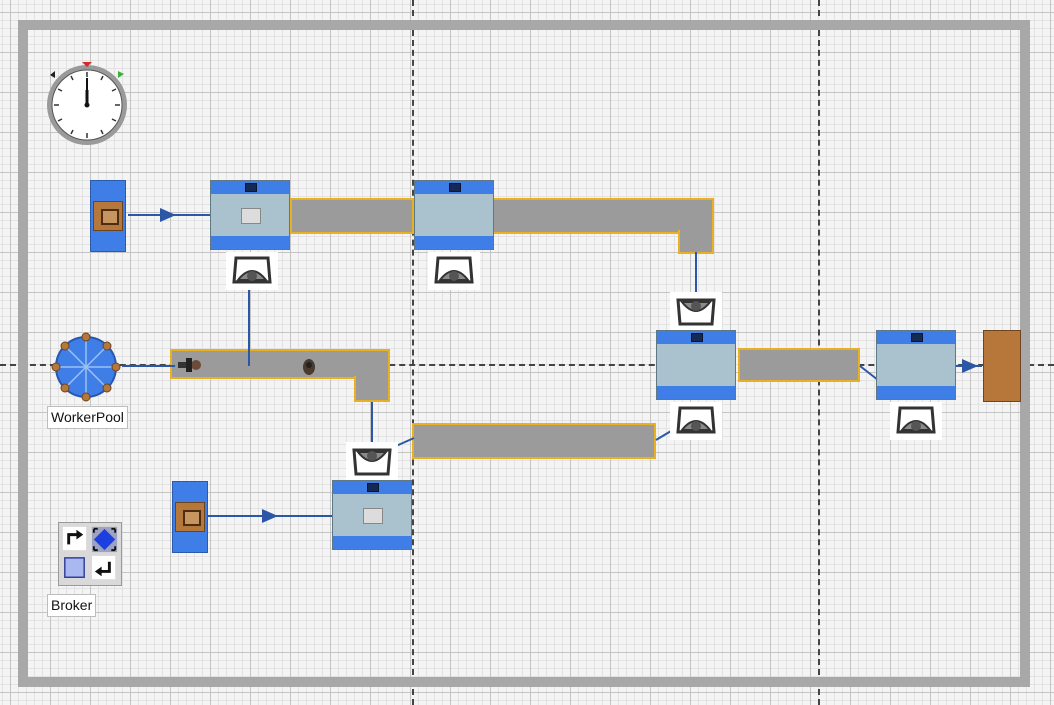  What do you see at coordinates (86, 367) in the screenshot?
I see `worker-pool-icon` at bounding box center [86, 367].